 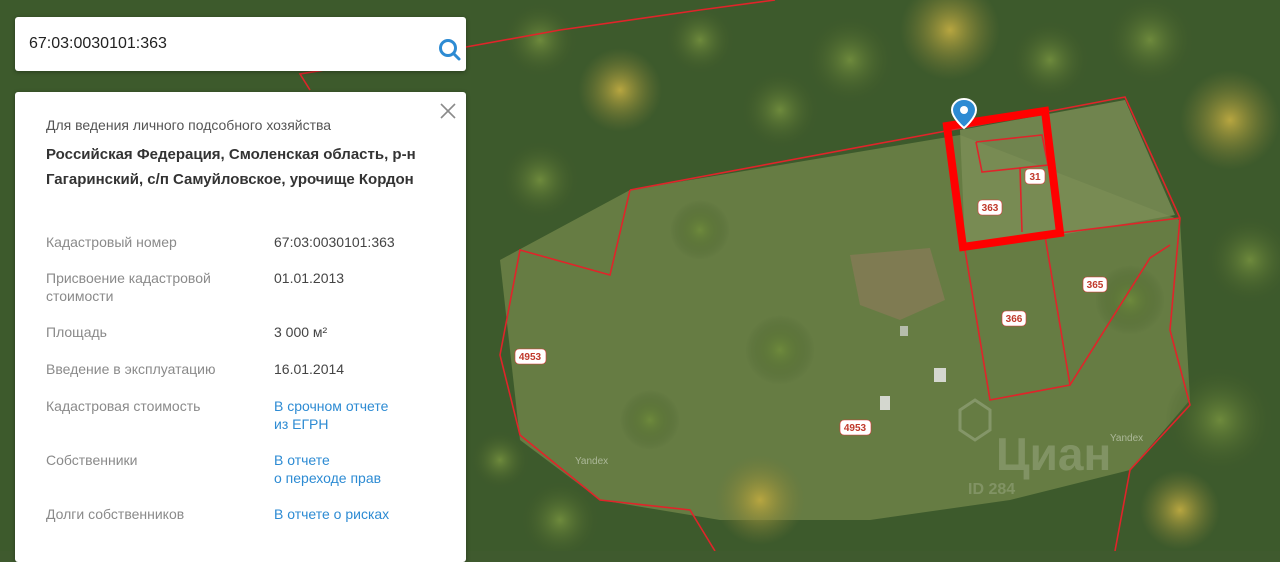 I want to click on row-label: Кадастровый номер, so click(x=111, y=242).